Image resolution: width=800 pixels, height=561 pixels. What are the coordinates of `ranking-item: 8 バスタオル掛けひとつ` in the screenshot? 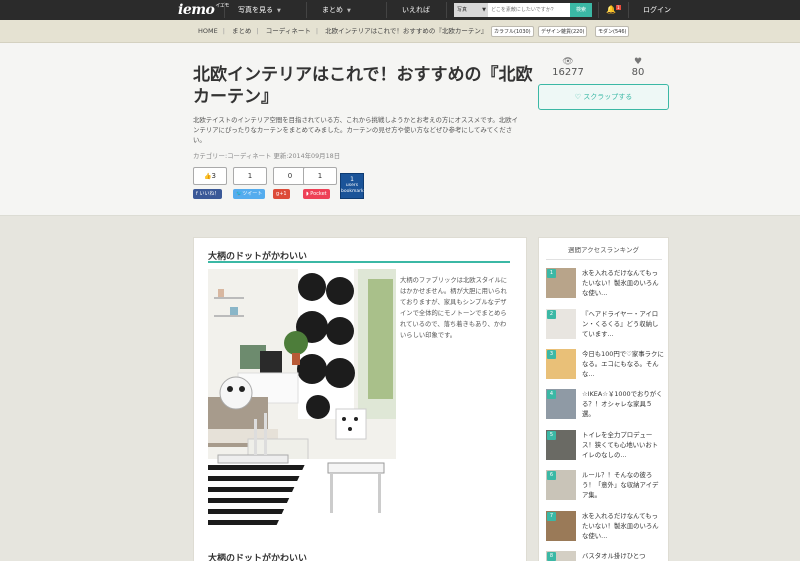 It's located at (606, 556).